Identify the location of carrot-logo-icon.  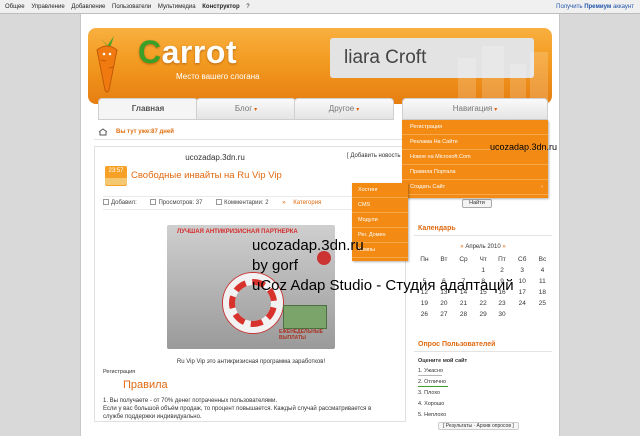
(107, 64).